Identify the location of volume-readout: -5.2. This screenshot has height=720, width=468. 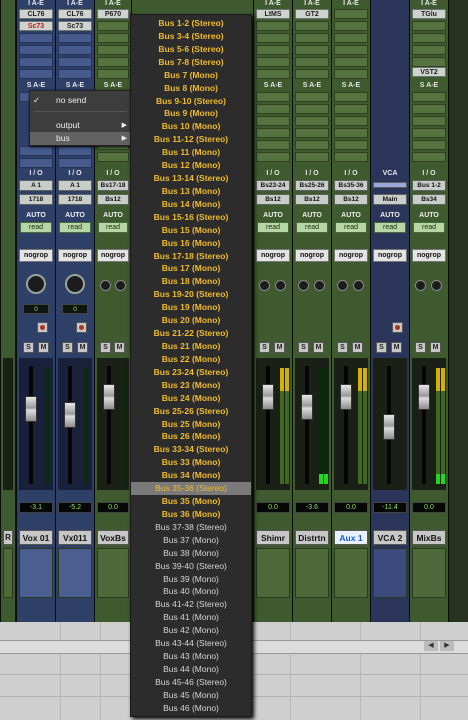
(75, 507).